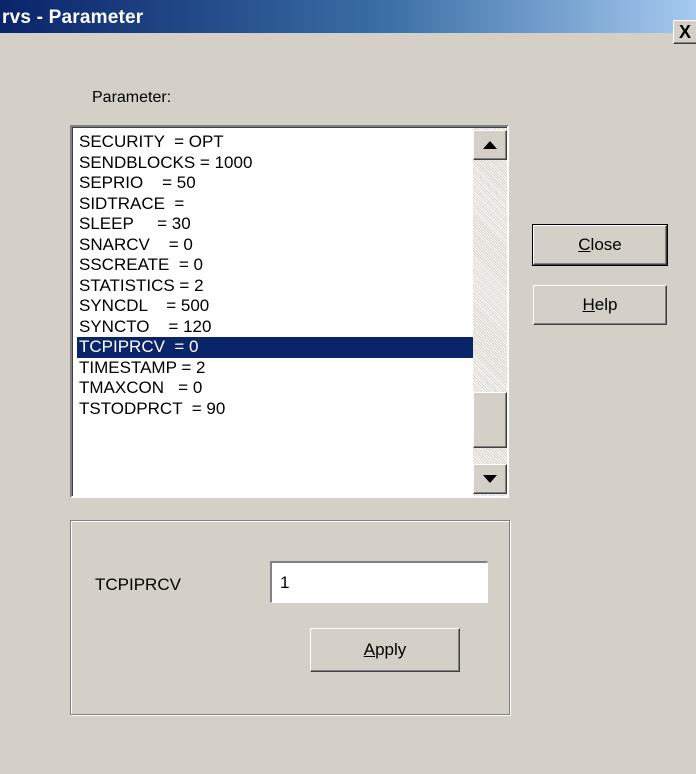 This screenshot has height=774, width=696. What do you see at coordinates (276, 409) in the screenshot?
I see `parameter-list-item: TSTODPRCT = 90` at bounding box center [276, 409].